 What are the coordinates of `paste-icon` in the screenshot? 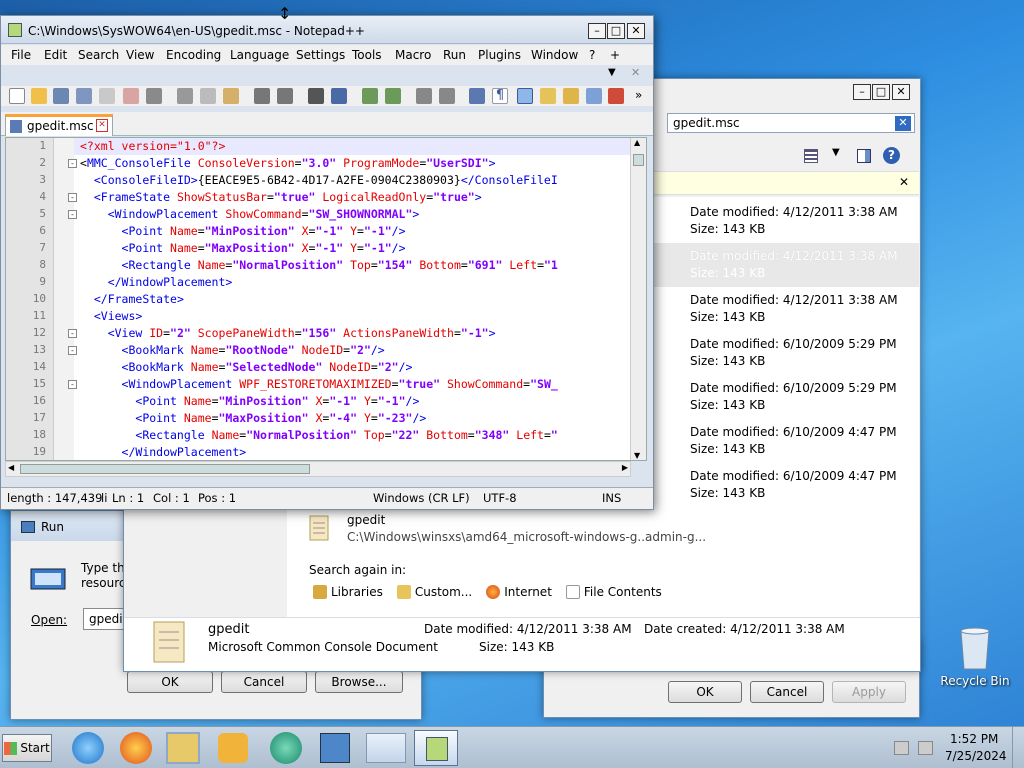 It's located at (231, 96).